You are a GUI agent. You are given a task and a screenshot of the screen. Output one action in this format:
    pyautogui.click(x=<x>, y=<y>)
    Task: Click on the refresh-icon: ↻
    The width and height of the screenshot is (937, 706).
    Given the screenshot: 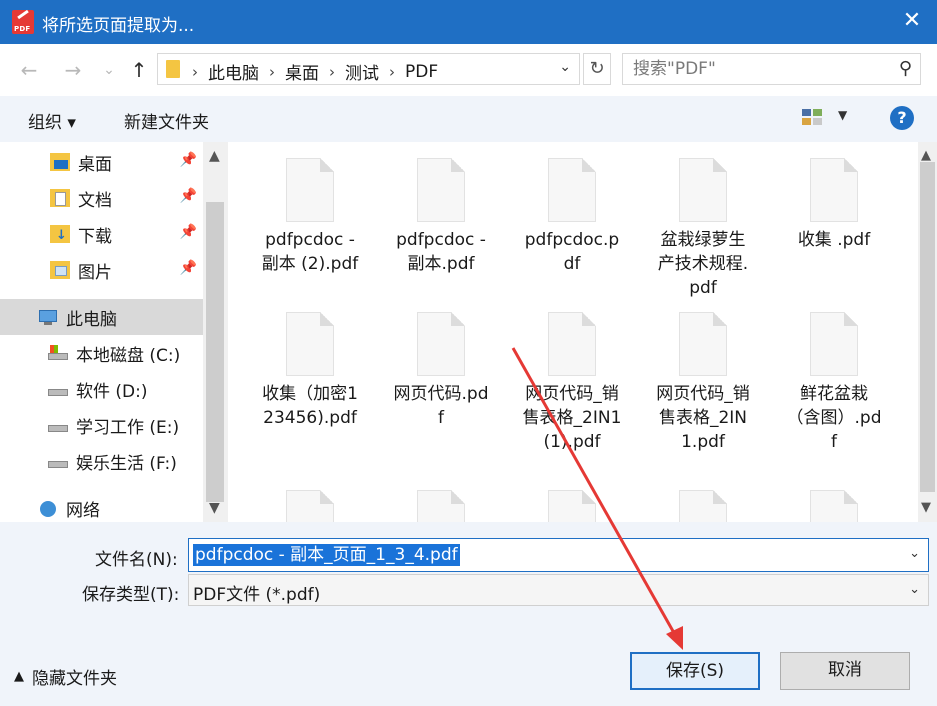 What is the action you would take?
    pyautogui.click(x=597, y=69)
    